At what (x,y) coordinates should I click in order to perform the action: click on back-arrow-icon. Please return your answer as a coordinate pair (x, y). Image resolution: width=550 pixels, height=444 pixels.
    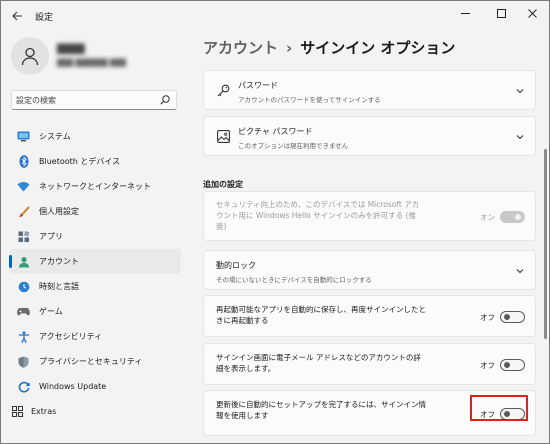
    Looking at the image, I should click on (16, 16).